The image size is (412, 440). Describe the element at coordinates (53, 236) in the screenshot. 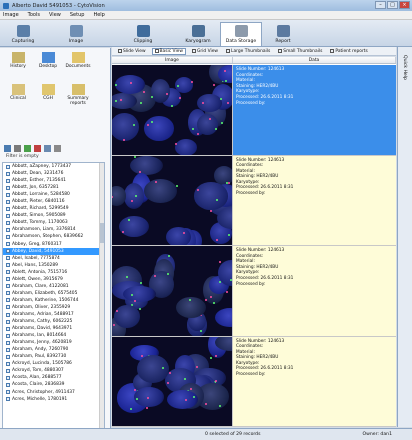

I see `list-item: Abrahamsen, Stephen, 6839662` at that location.